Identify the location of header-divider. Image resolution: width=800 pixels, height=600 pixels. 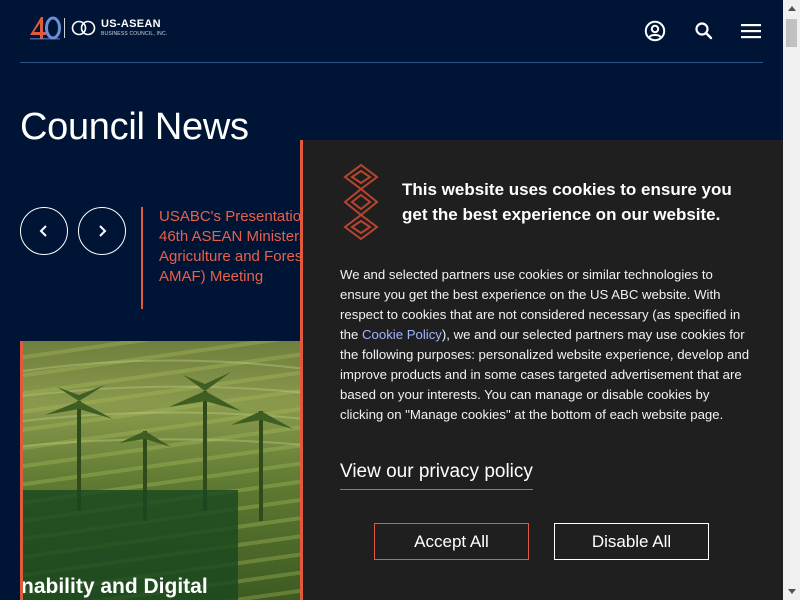
(391, 62).